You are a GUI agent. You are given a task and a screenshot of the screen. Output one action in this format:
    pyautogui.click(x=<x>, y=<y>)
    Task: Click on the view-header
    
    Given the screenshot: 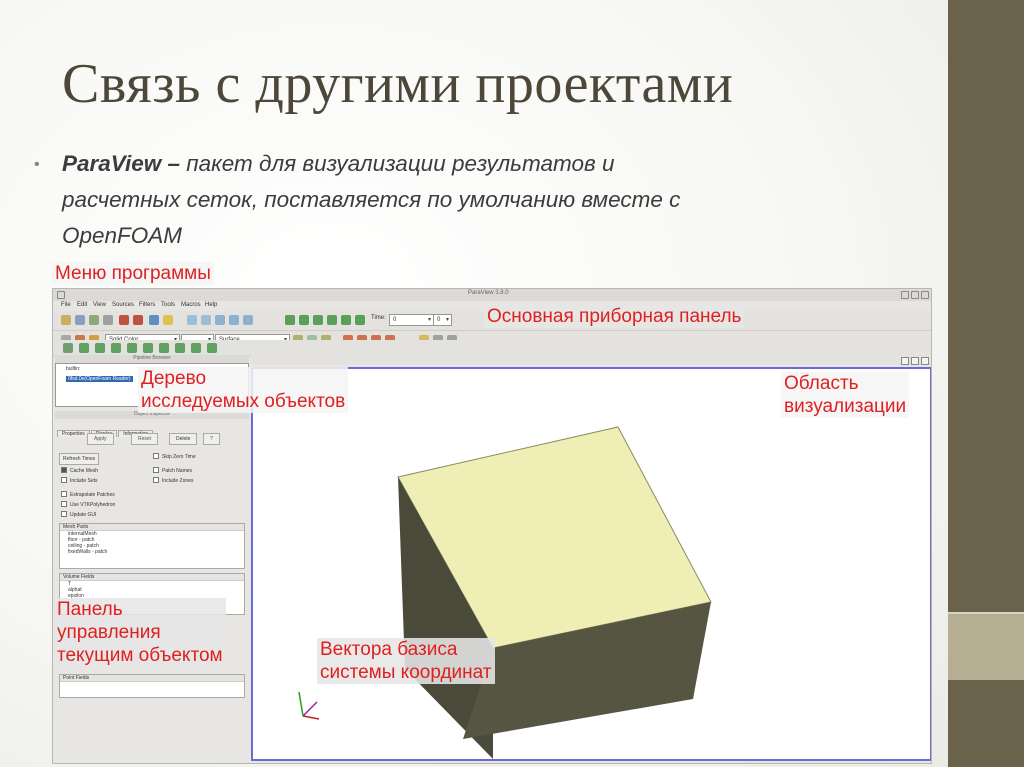 What is the action you would take?
    pyautogui.click(x=591, y=360)
    